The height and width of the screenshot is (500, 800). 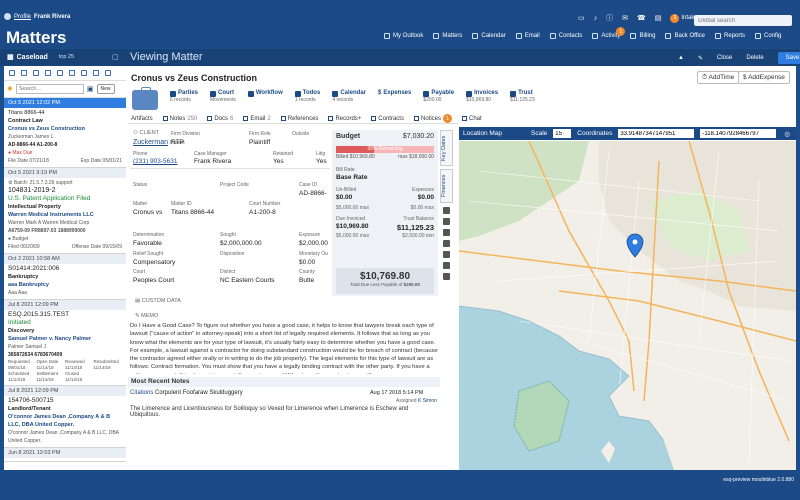 What do you see at coordinates (48, 73) in the screenshot?
I see `grid-icon` at bounding box center [48, 73].